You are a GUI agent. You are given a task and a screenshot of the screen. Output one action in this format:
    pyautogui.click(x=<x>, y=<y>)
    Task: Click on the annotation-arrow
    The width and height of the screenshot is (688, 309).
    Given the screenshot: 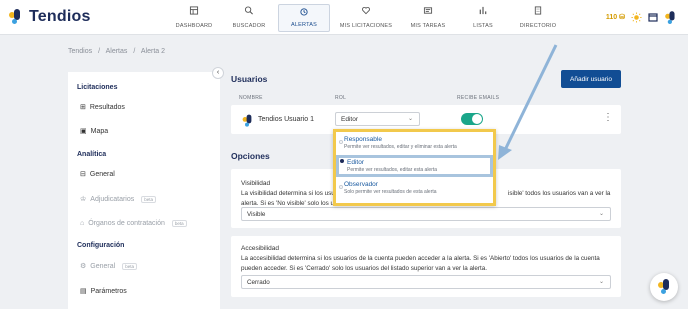 What is the action you would take?
    pyautogui.click(x=528, y=102)
    